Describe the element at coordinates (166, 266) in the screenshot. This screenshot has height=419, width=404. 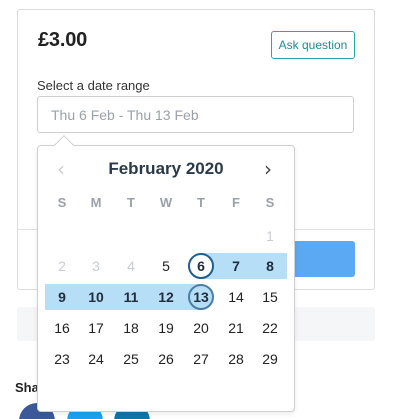
I see `calendar-day: 5` at that location.